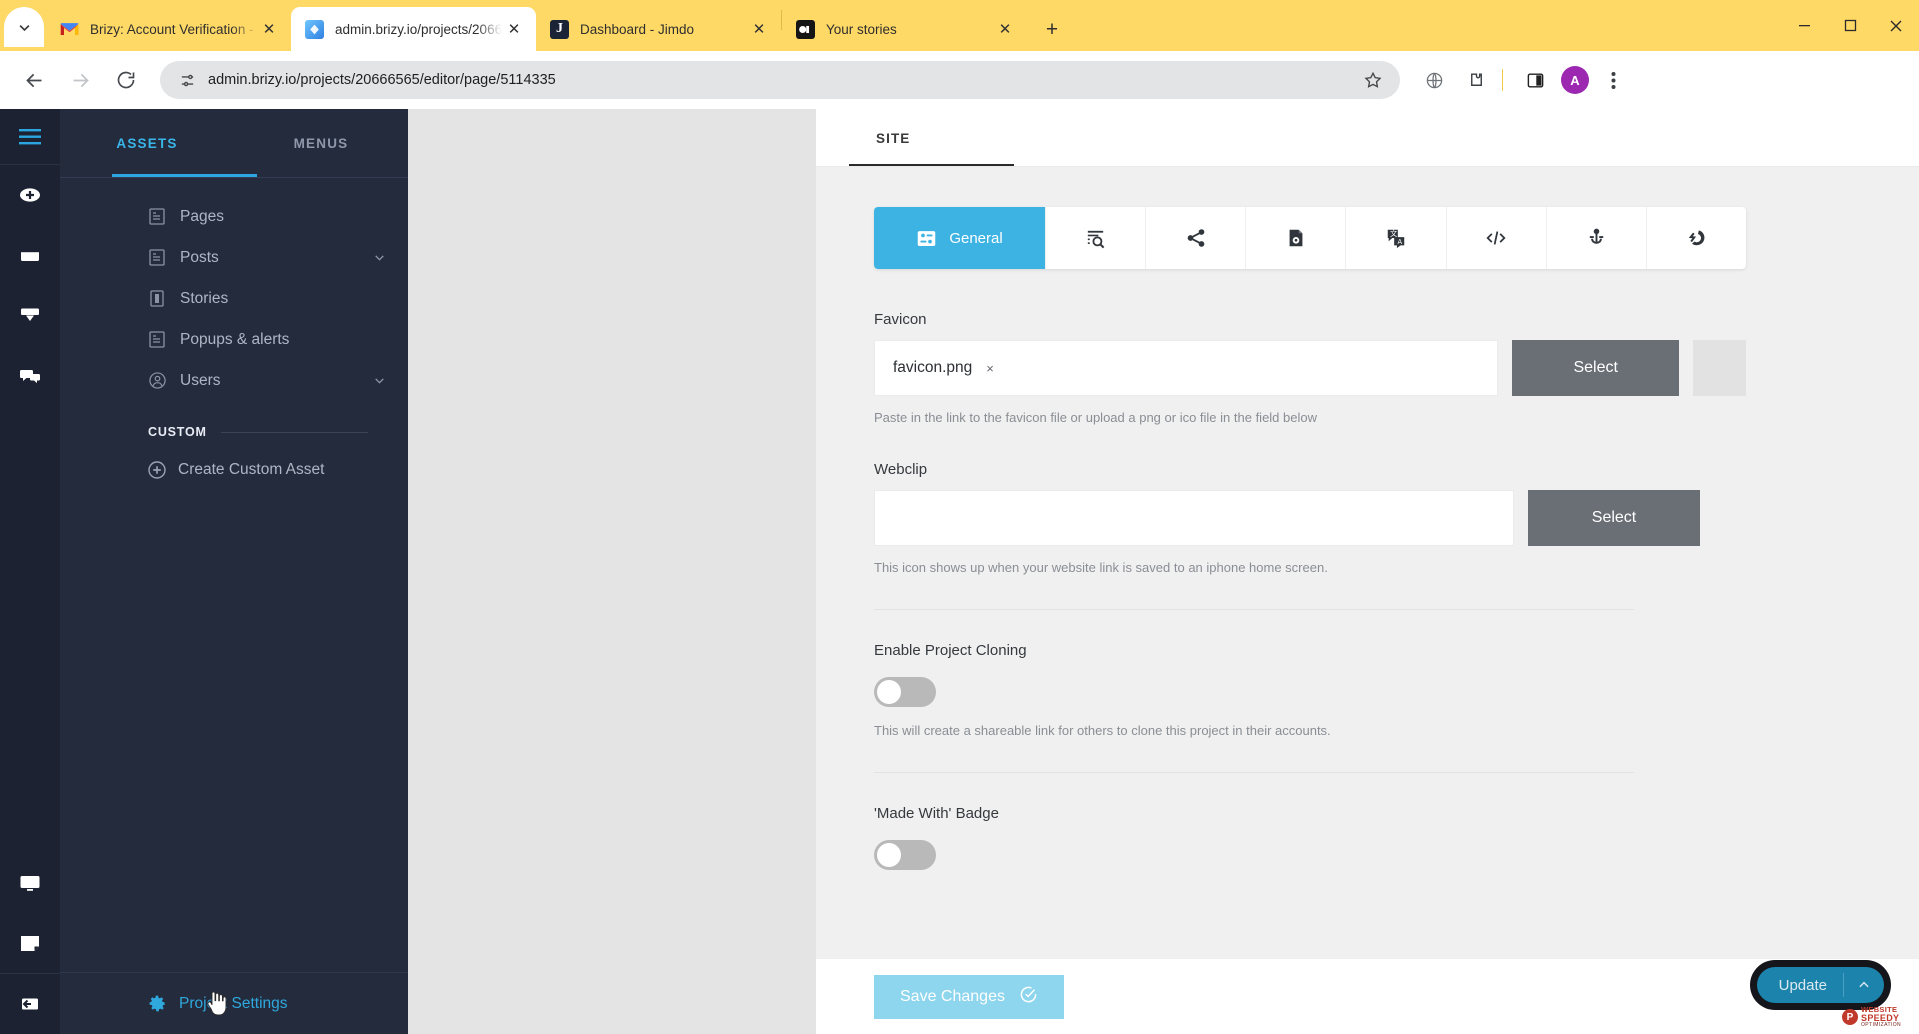 The width and height of the screenshot is (1919, 1034). I want to click on sidebar-item-stories: Stories, so click(234, 298).